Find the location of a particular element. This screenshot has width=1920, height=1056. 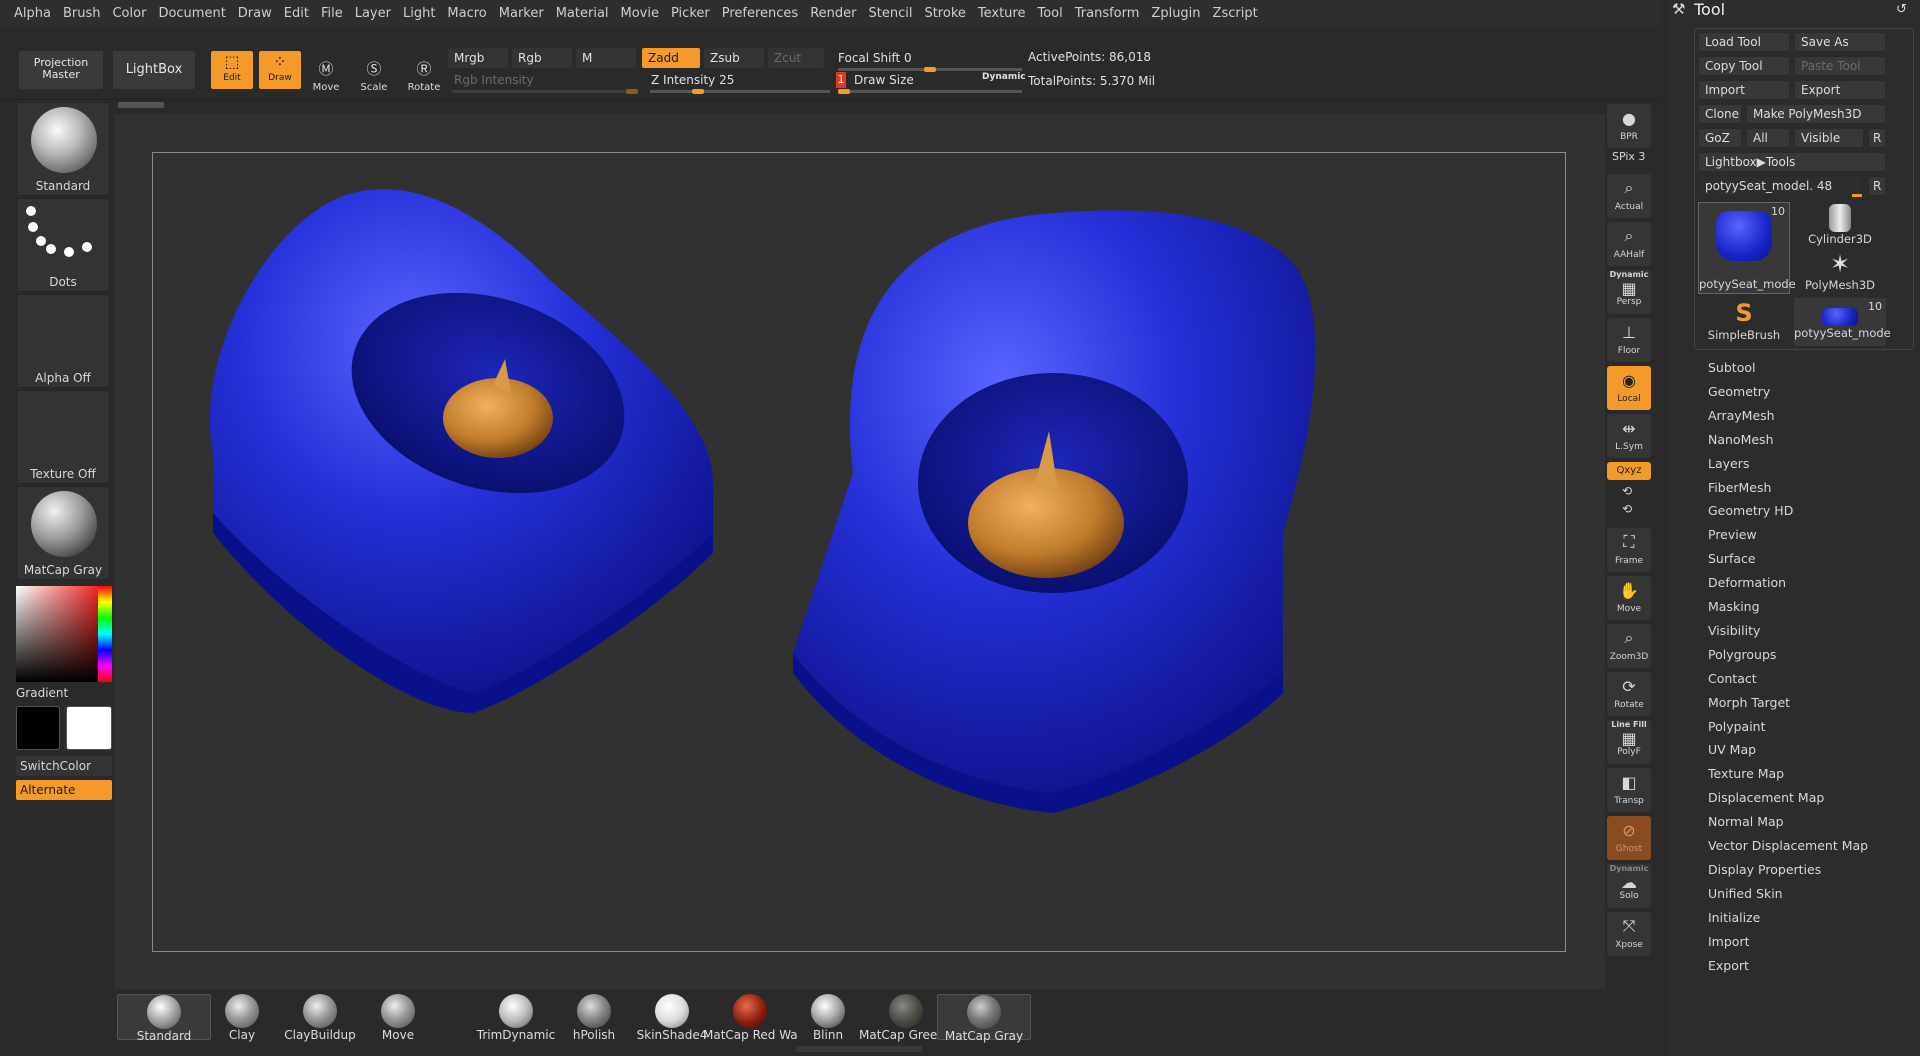

subpalette-display-properties: Display Properties is located at coordinates (1764, 869).